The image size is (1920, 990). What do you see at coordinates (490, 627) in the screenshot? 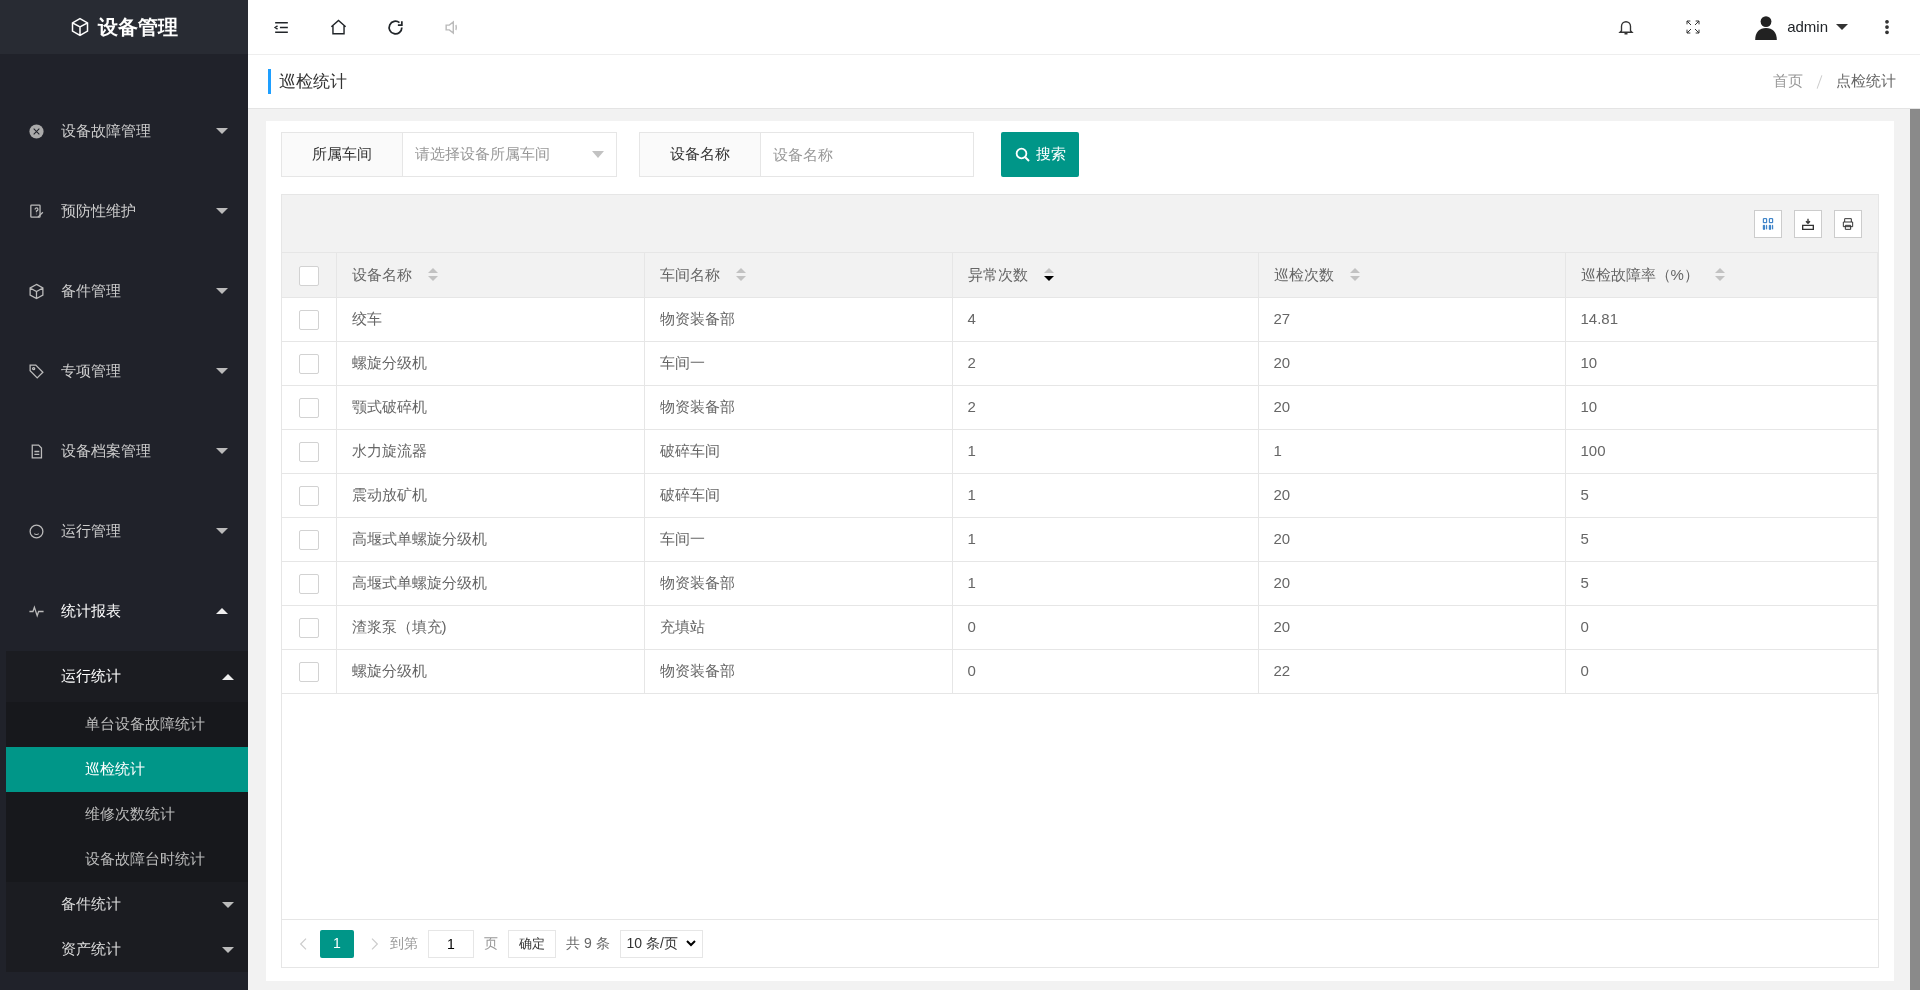
I see `table-cell: 渣浆泵（填充)` at bounding box center [490, 627].